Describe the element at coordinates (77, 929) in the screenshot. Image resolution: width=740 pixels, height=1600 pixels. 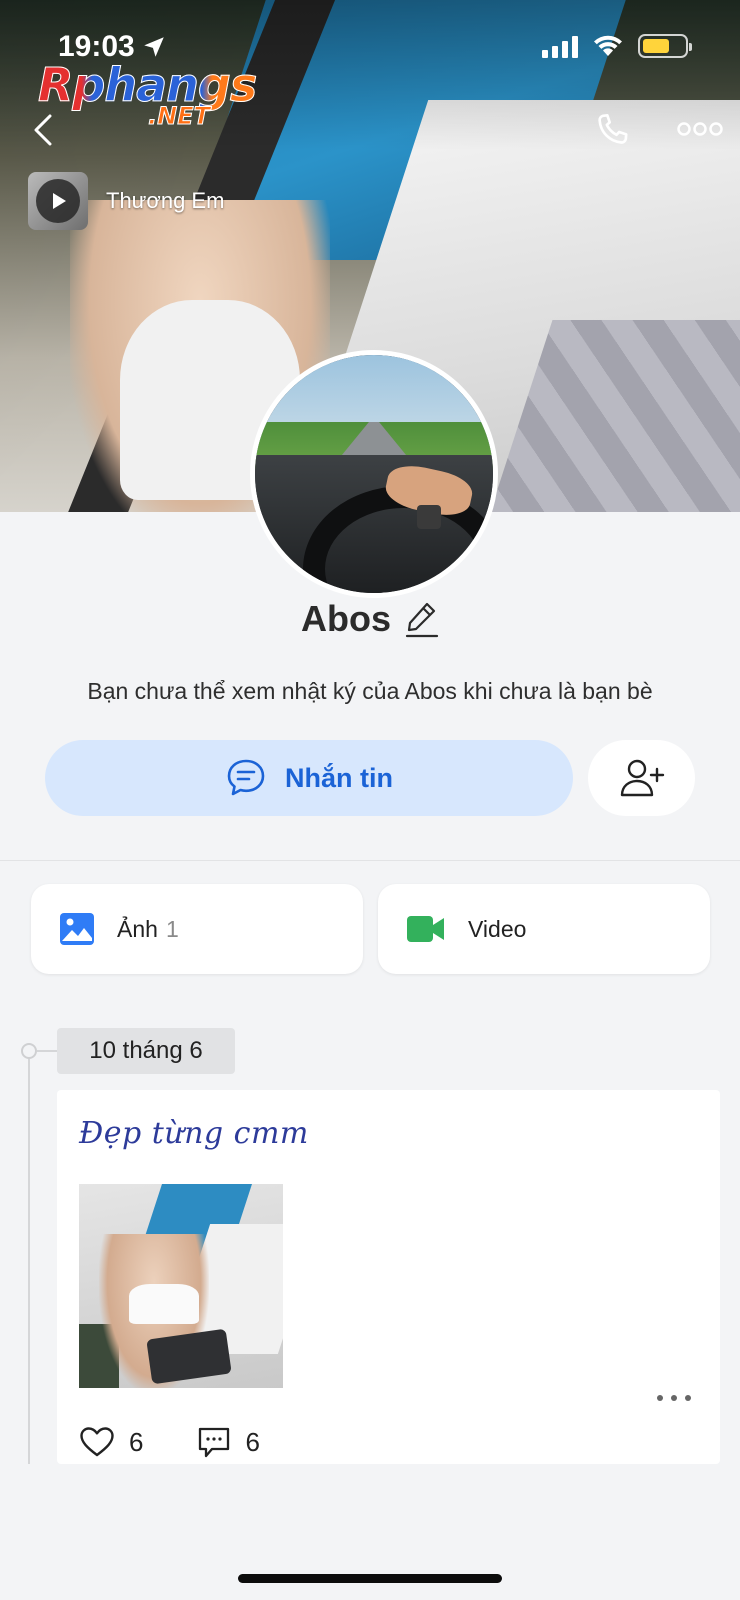
I see `image-icon` at that location.